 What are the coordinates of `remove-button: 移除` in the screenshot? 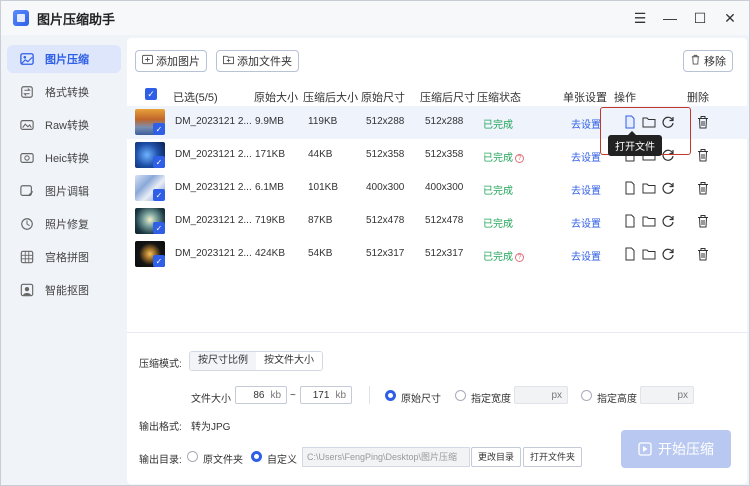 It's located at (708, 61).